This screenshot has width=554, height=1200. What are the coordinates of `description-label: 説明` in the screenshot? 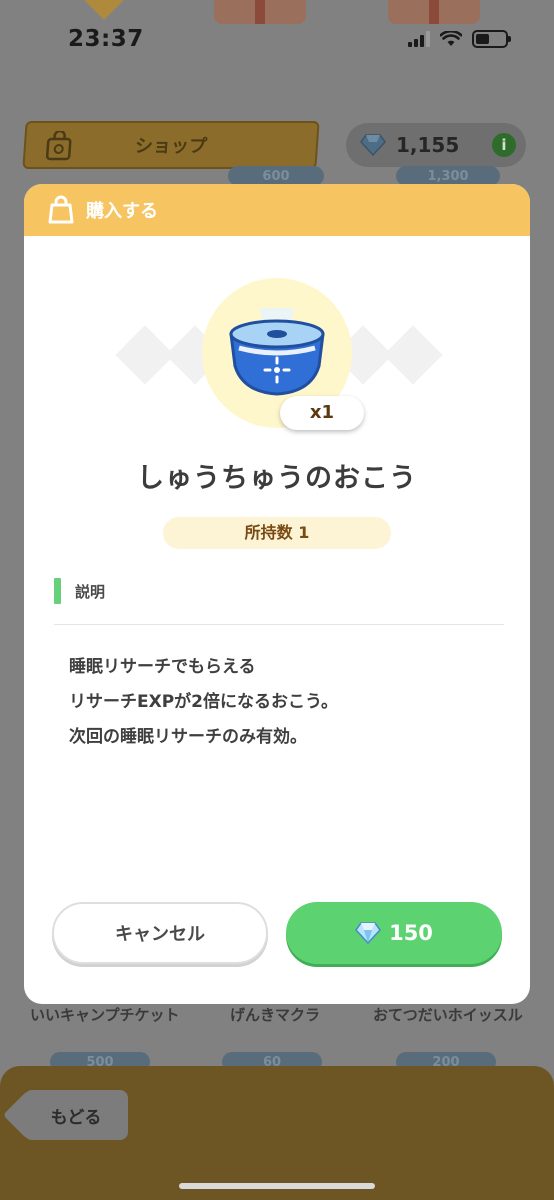 It's located at (90, 591).